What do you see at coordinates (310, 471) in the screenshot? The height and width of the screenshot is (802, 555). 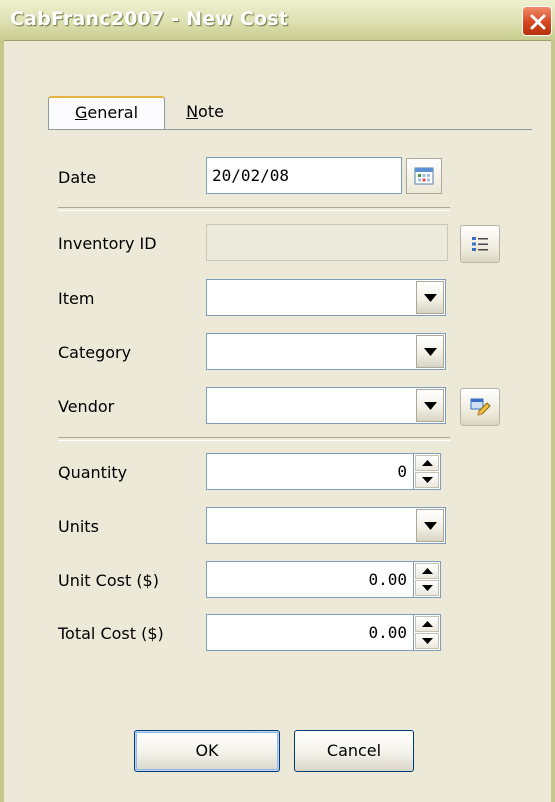 I see `quantity-field: 0` at bounding box center [310, 471].